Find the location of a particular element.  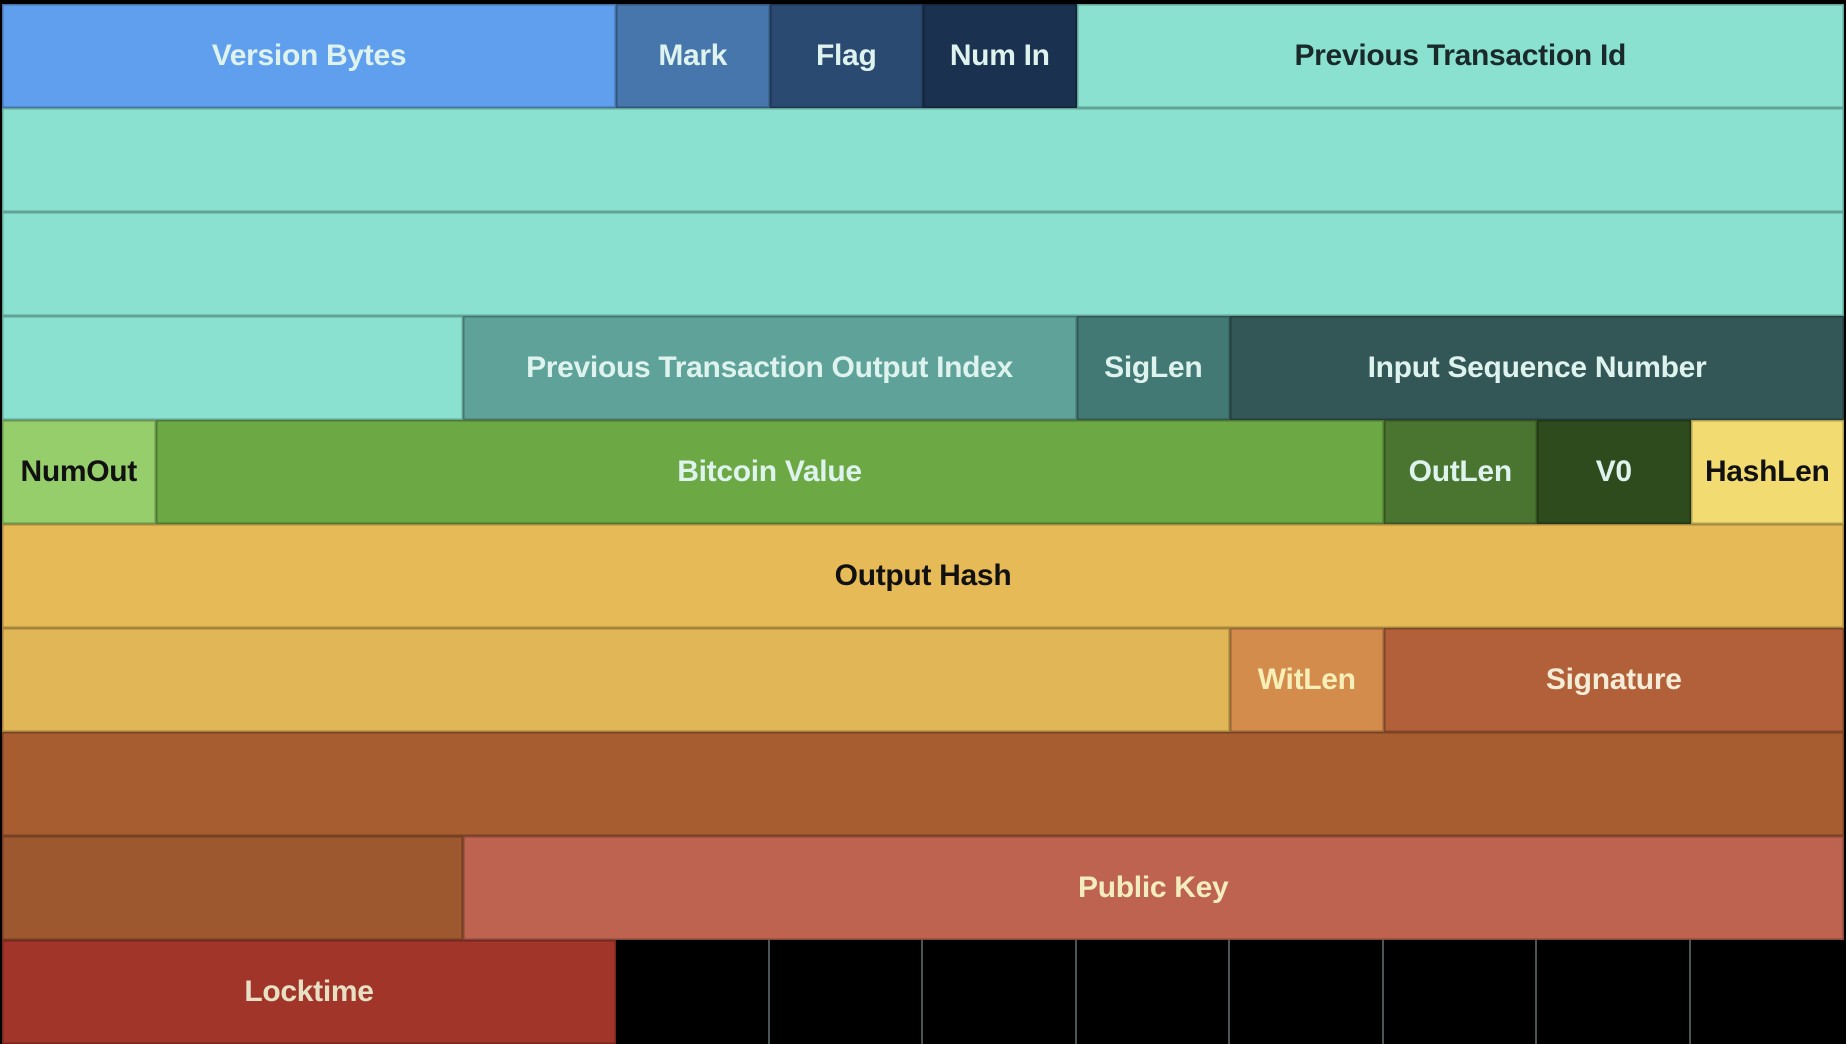

field-bitcoin-value: Bitcoin Value is located at coordinates (769, 472).